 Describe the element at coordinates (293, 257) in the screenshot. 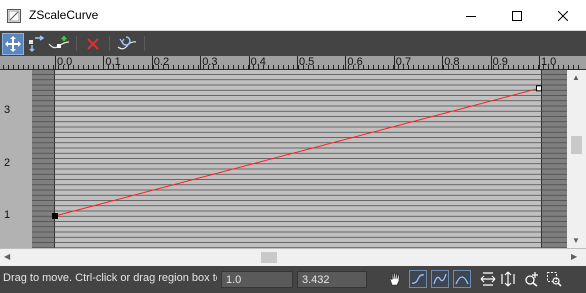

I see `horizontal-scrollbar: ◀ ▶` at that location.